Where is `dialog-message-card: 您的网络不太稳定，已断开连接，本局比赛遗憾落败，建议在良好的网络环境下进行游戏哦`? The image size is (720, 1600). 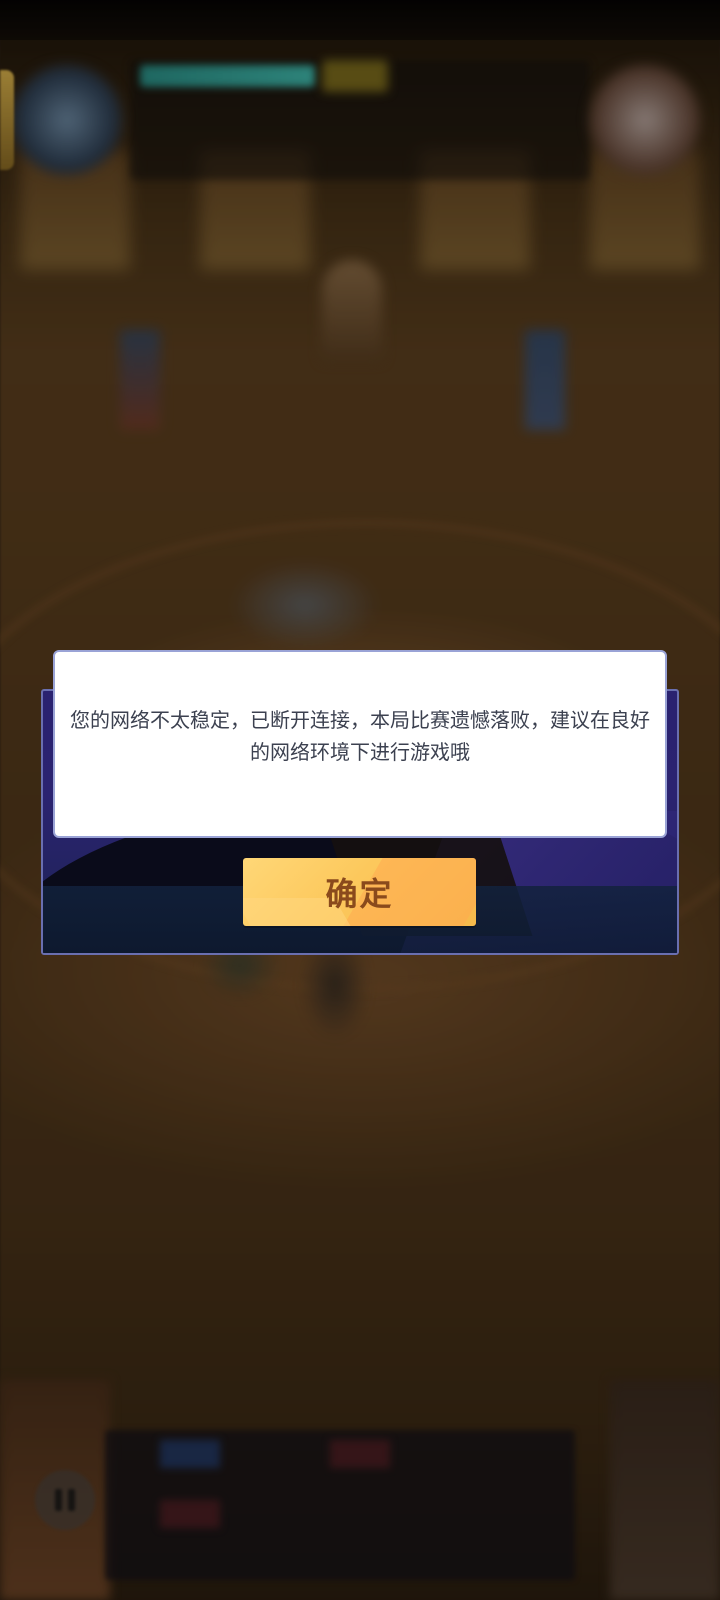
dialog-message-card: 您的网络不太稳定，已断开连接，本局比赛遗憾落败，建议在良好的网络环境下进行游戏哦 is located at coordinates (360, 744).